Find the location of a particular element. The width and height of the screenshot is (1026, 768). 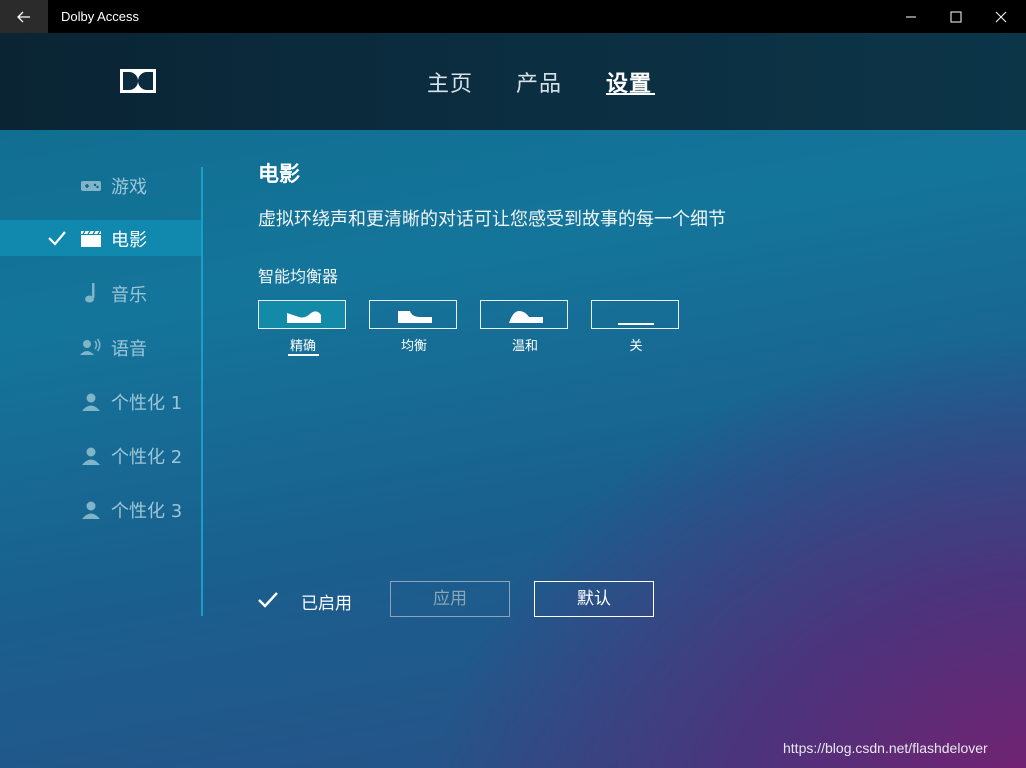

sidebar-item-custom-1: 个性化 1 is located at coordinates (100, 401).